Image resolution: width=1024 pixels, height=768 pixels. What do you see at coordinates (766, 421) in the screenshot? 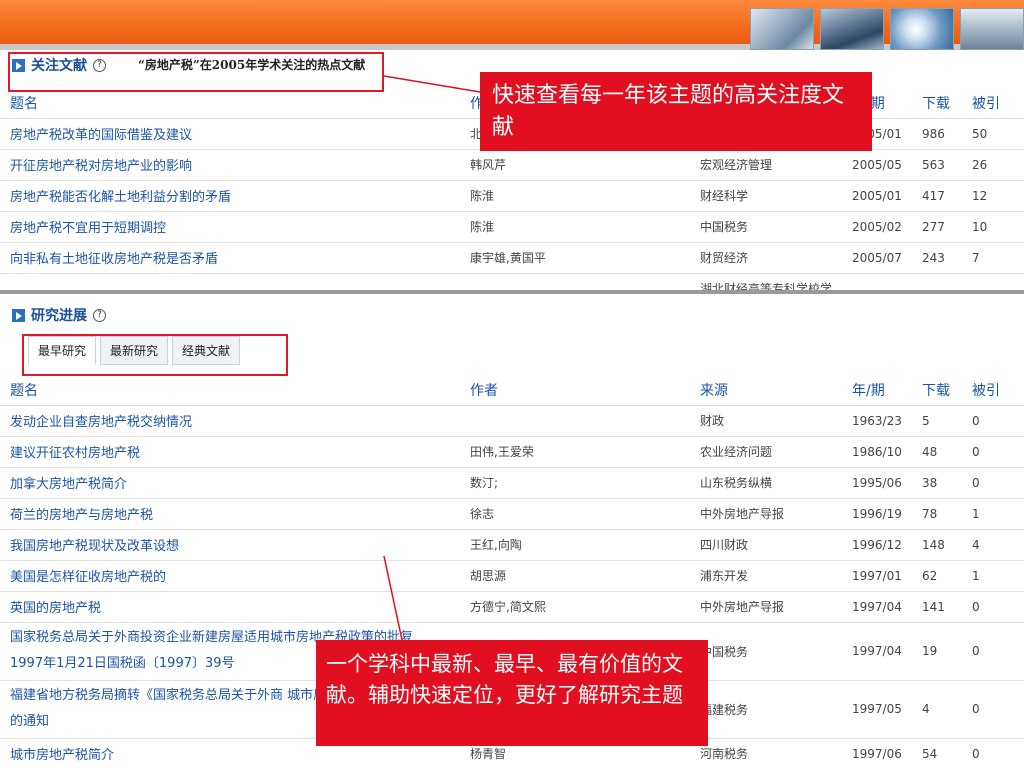
I see `article-source: 财政` at bounding box center [766, 421].